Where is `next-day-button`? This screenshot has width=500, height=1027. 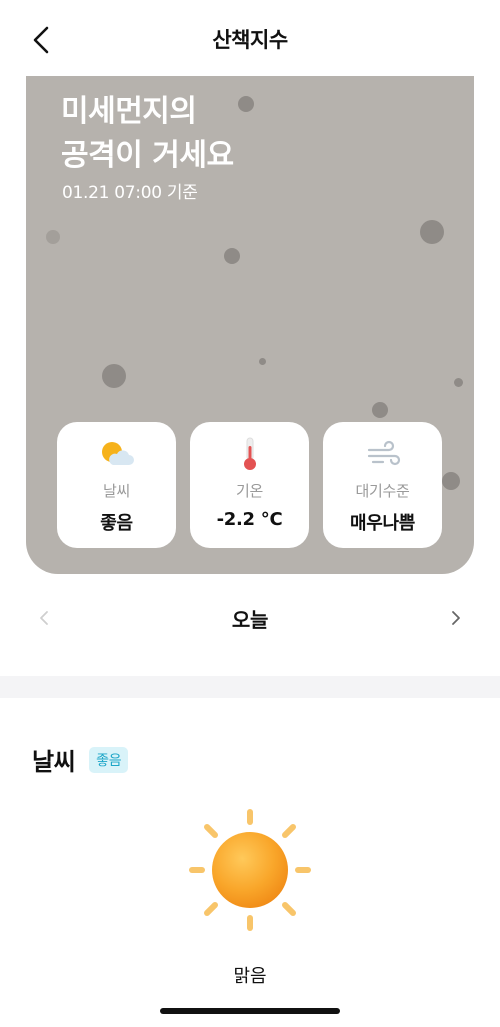
next-day-button is located at coordinates (456, 618).